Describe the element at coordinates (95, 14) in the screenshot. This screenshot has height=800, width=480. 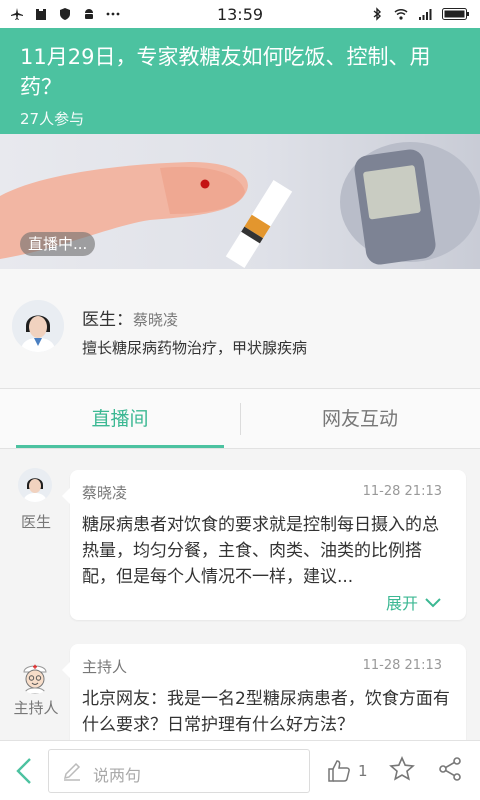
I see `status-left` at that location.